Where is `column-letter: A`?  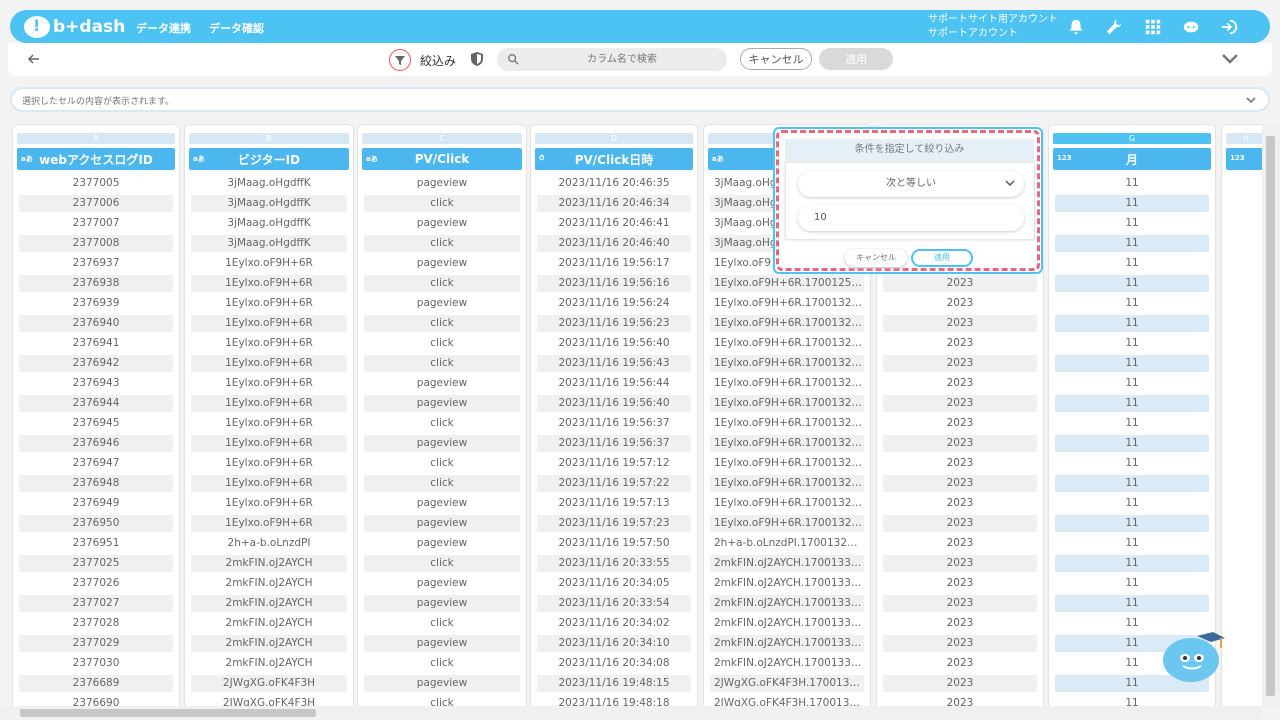 column-letter: A is located at coordinates (96, 138).